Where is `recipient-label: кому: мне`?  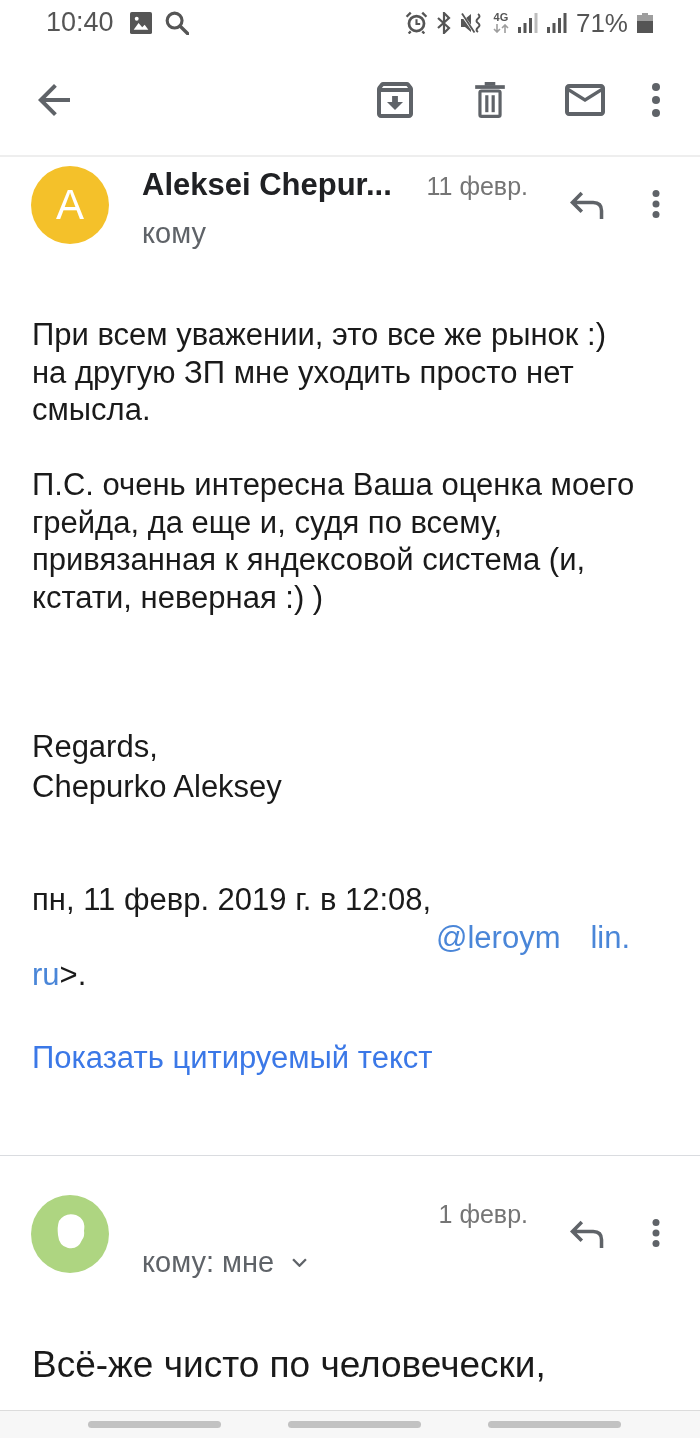
recipient-label: кому: мне is located at coordinates (208, 1261).